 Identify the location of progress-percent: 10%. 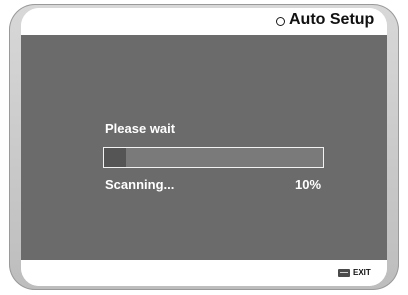
(308, 184).